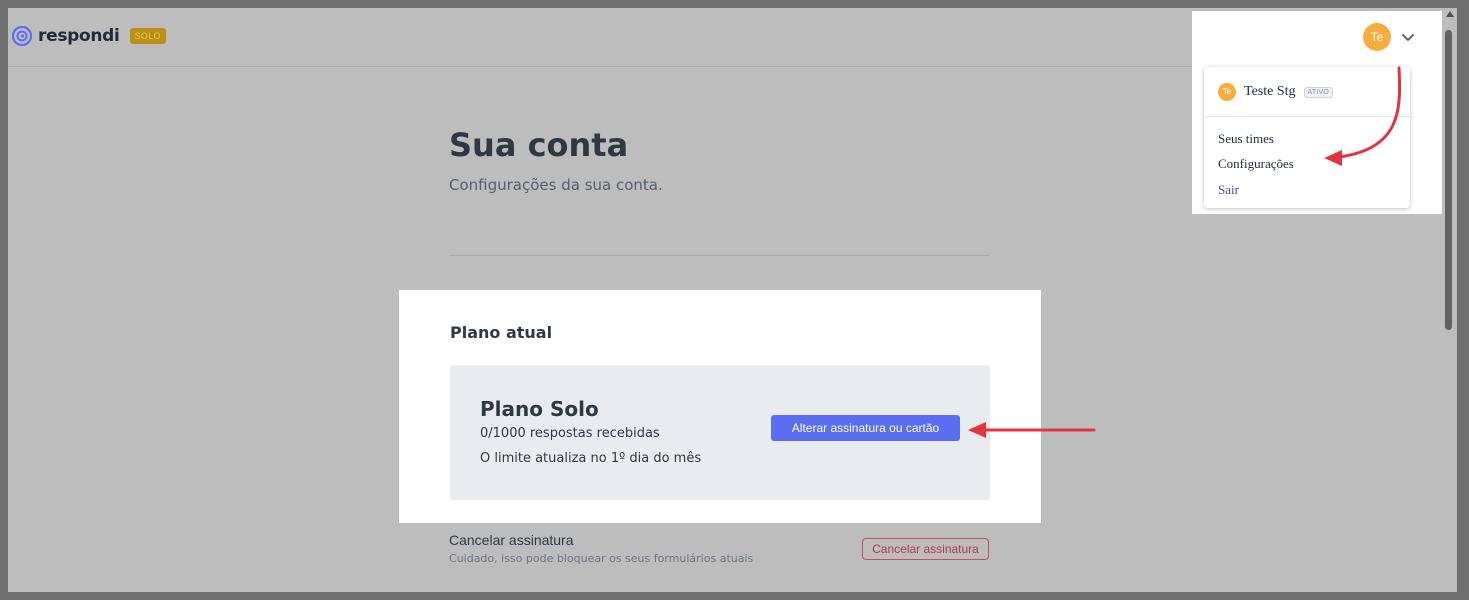 Image resolution: width=1469 pixels, height=600 pixels. What do you see at coordinates (591, 458) in the screenshot?
I see `plan-limit-note: O limite atualiza no 1º dia do mês` at bounding box center [591, 458].